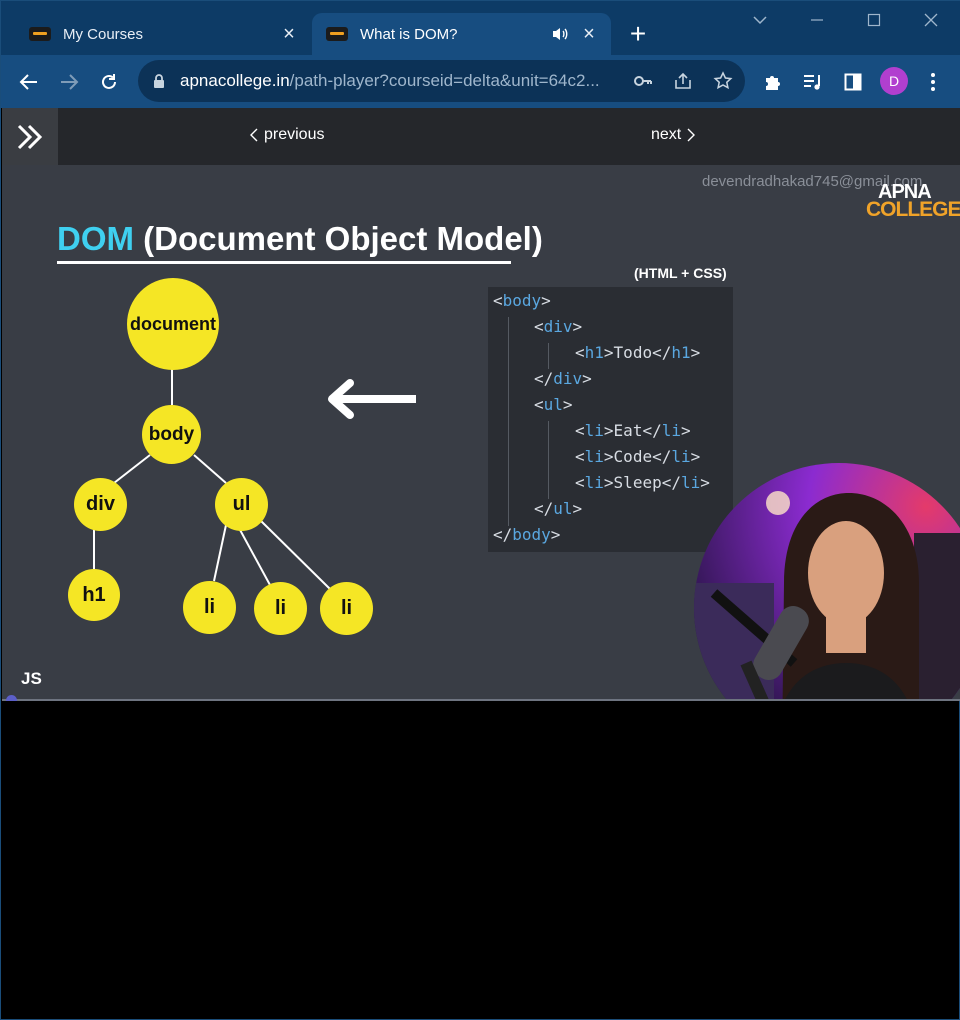 The height and width of the screenshot is (1020, 960). I want to click on share-icon, so click(683, 83).